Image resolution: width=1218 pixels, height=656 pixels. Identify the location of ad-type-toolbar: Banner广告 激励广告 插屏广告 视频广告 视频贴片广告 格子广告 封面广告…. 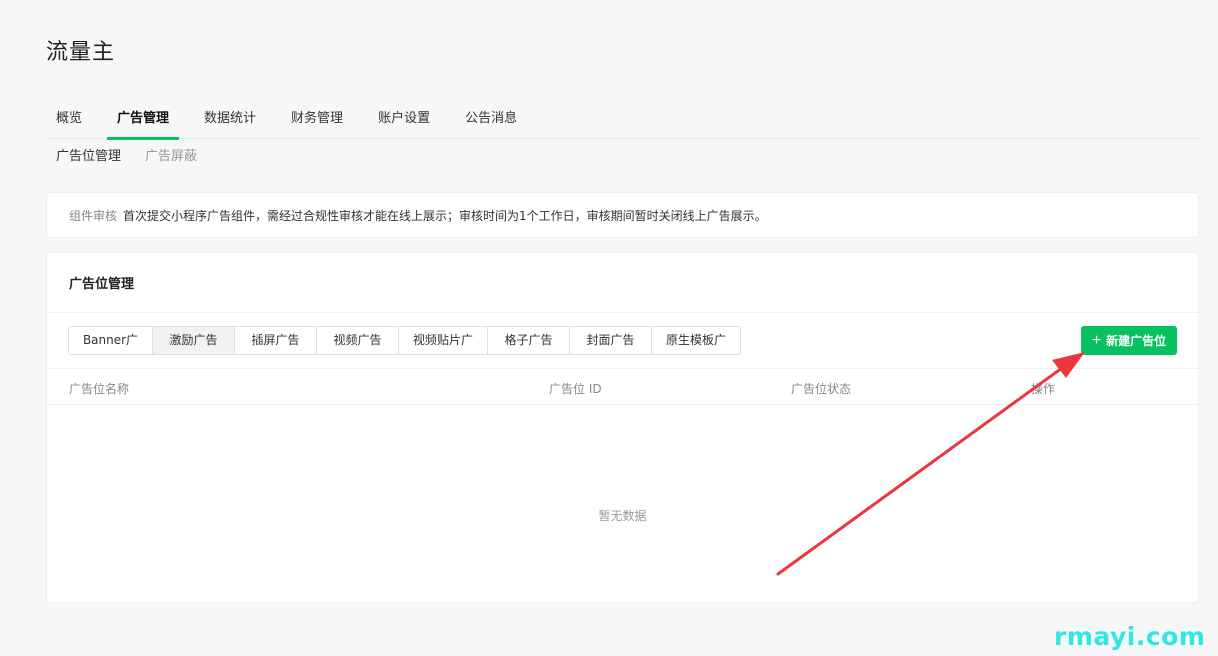
(622, 341).